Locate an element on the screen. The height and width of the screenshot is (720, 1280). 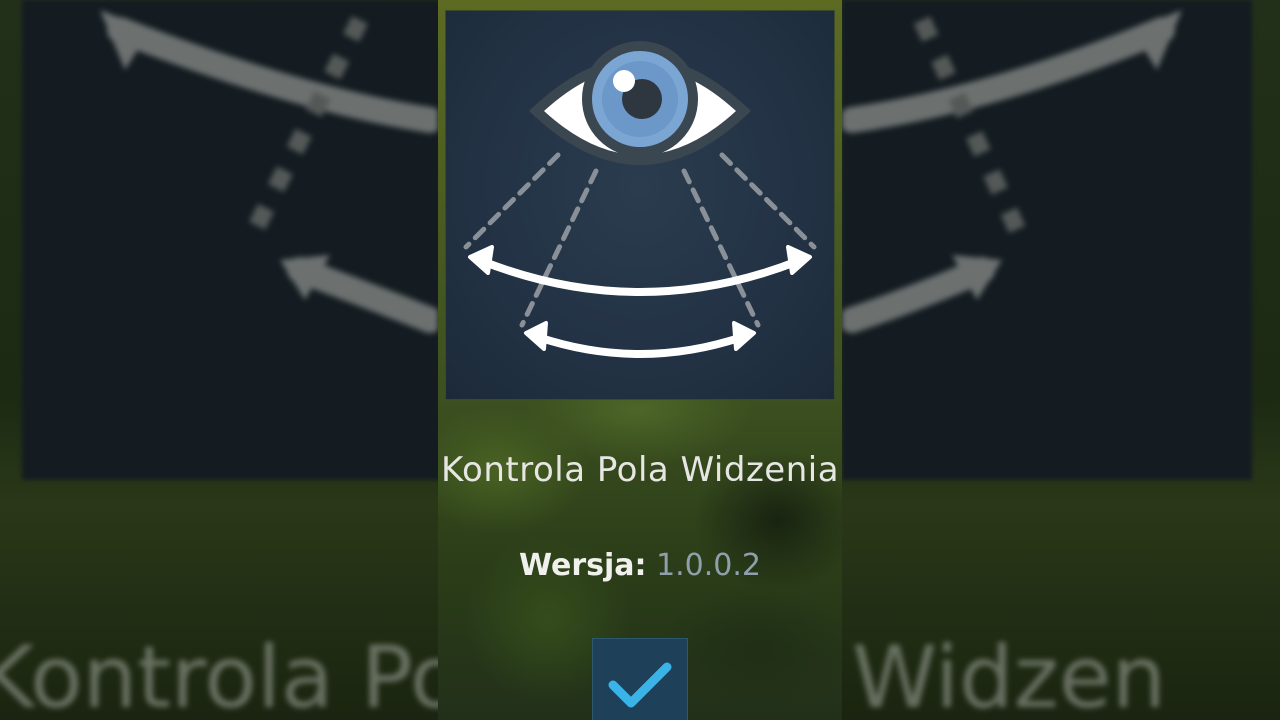
version-row: Wersja: 1.0.0.2 is located at coordinates (640, 565).